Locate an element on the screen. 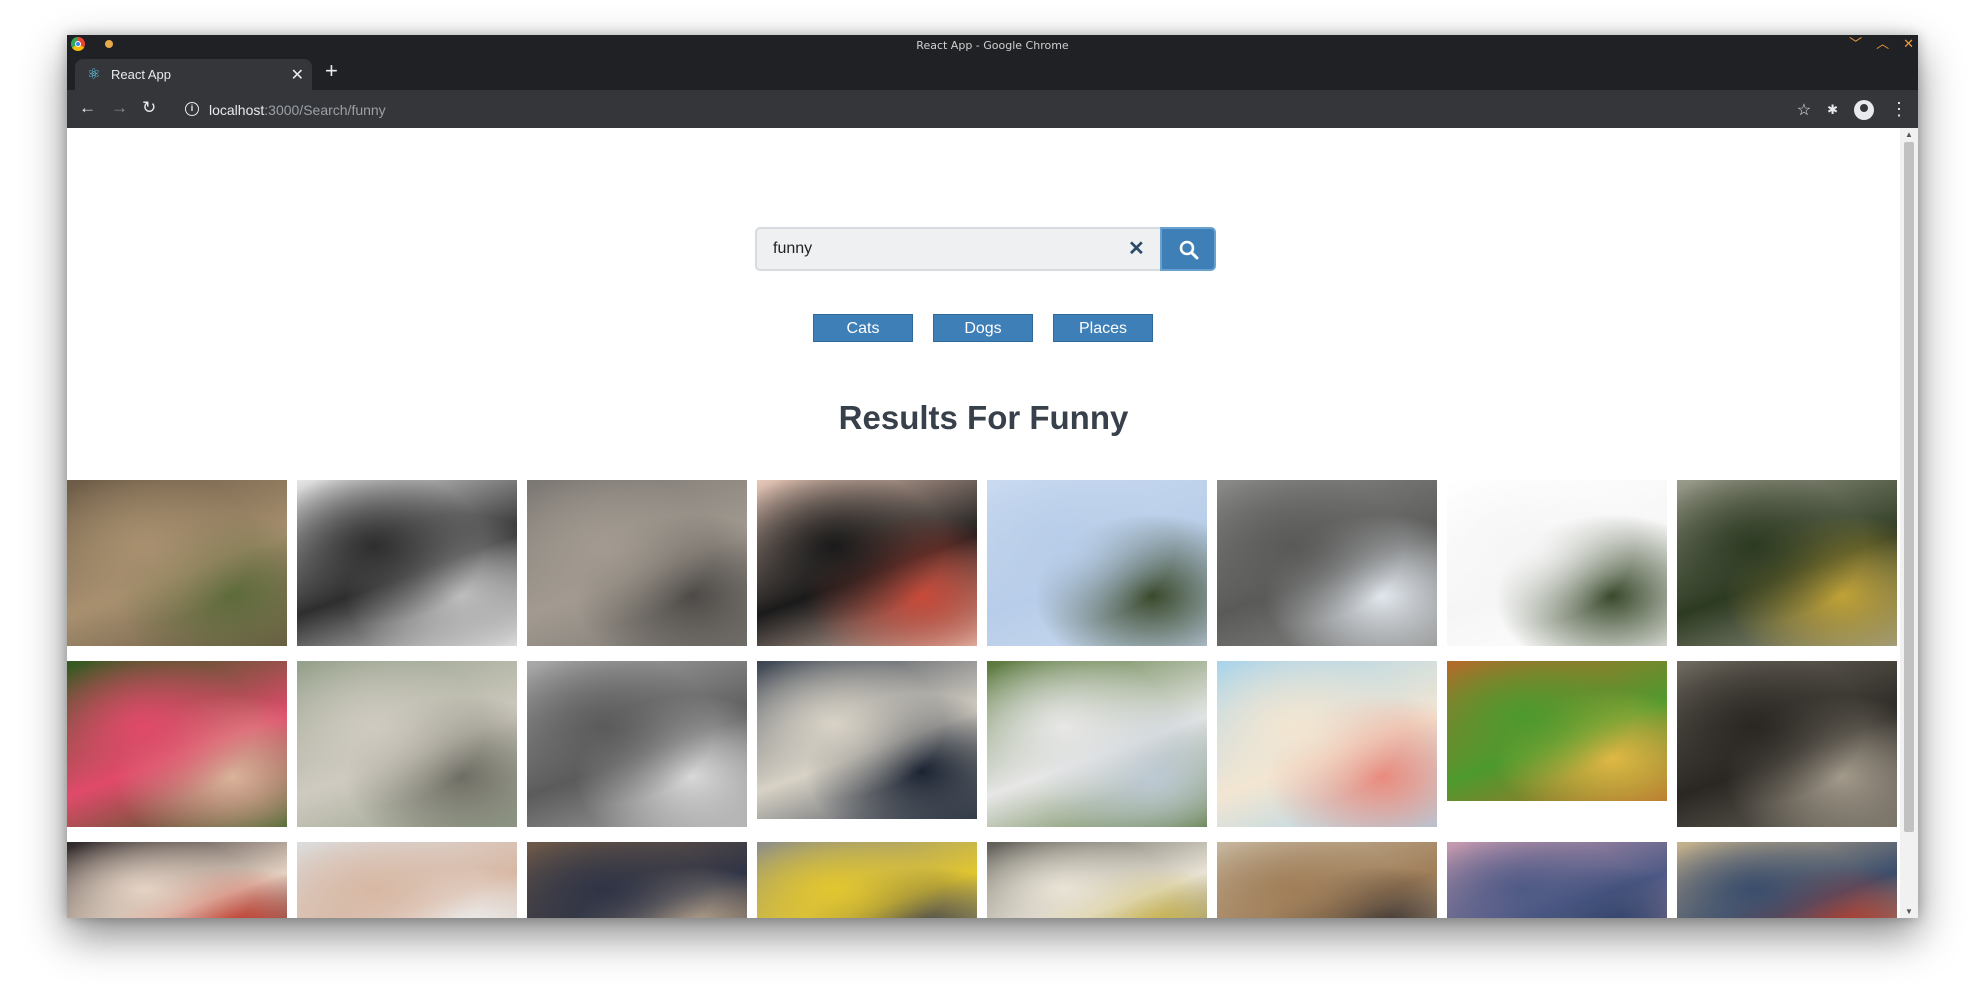  scrollbar-thumb is located at coordinates (1909, 487).